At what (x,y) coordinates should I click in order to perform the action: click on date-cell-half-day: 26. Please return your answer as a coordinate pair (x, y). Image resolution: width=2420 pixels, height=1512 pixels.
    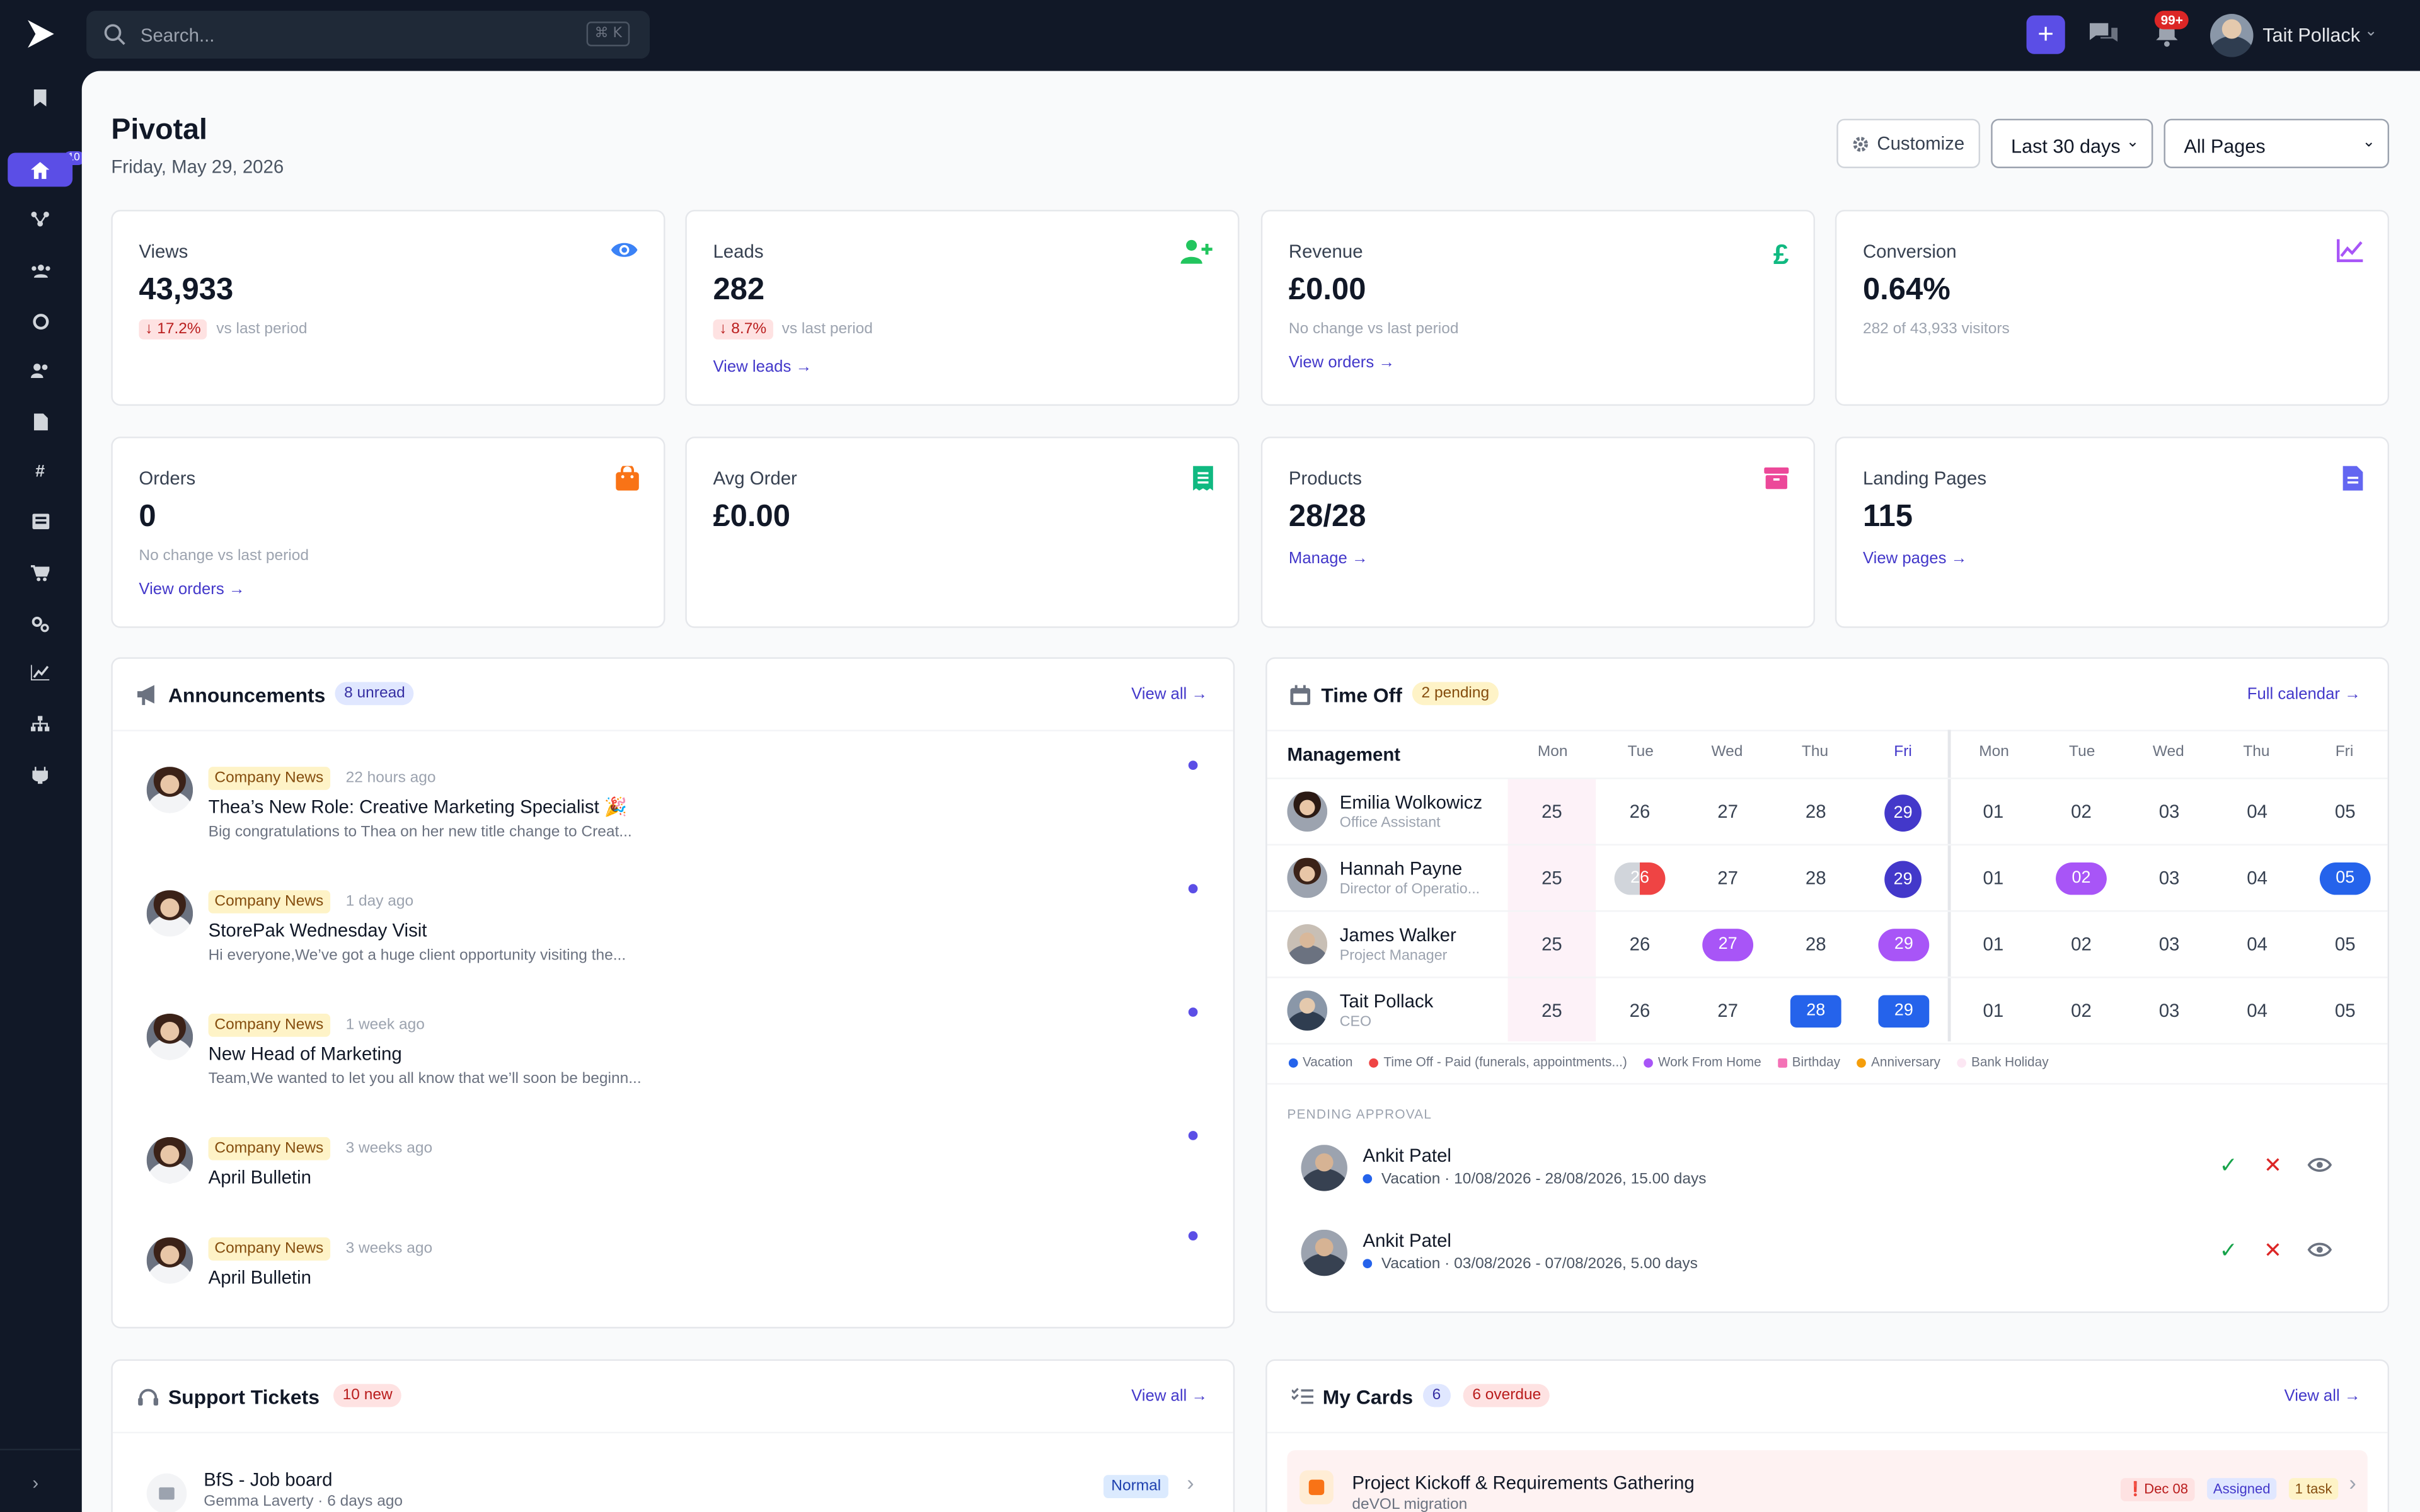
    Looking at the image, I should click on (1640, 878).